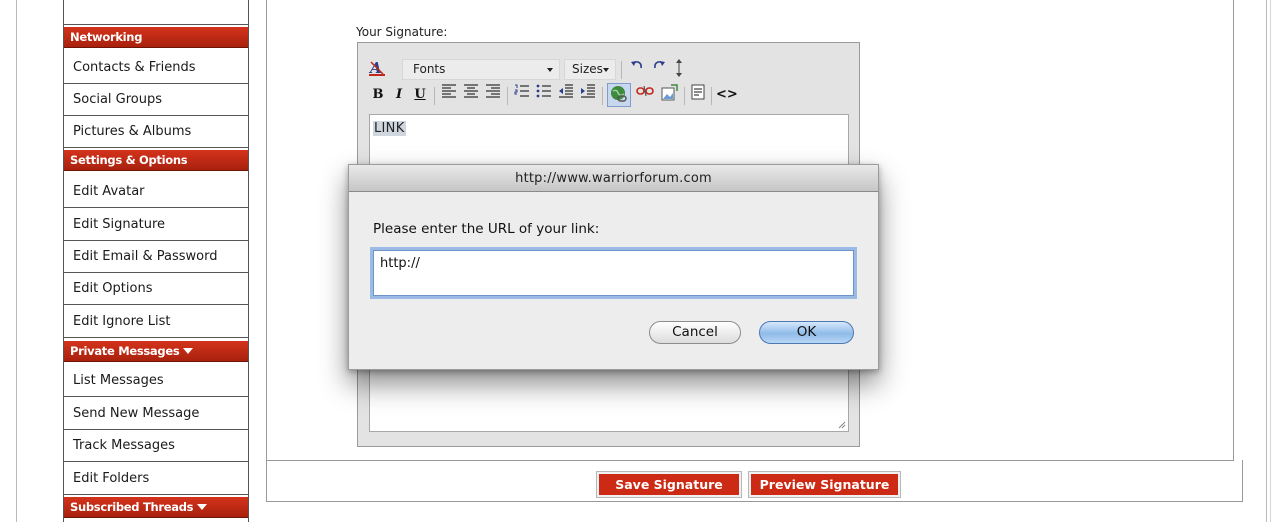  Describe the element at coordinates (449, 95) in the screenshot. I see `align-left-icon` at that location.